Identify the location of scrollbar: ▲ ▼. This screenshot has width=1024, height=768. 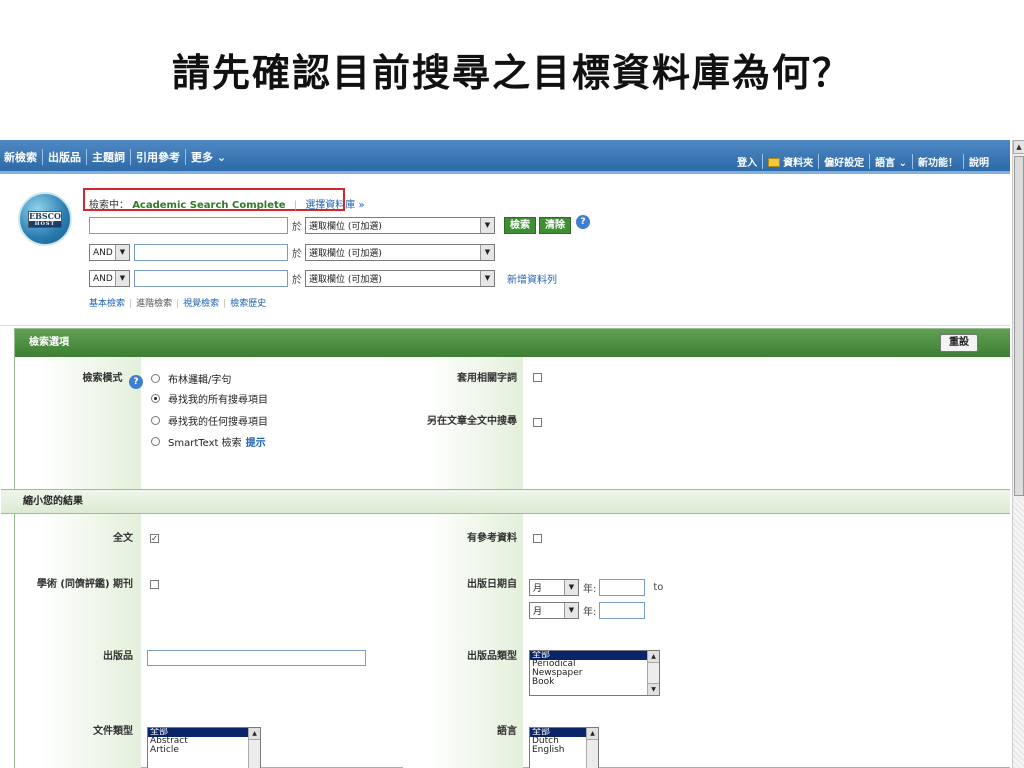
(653, 673).